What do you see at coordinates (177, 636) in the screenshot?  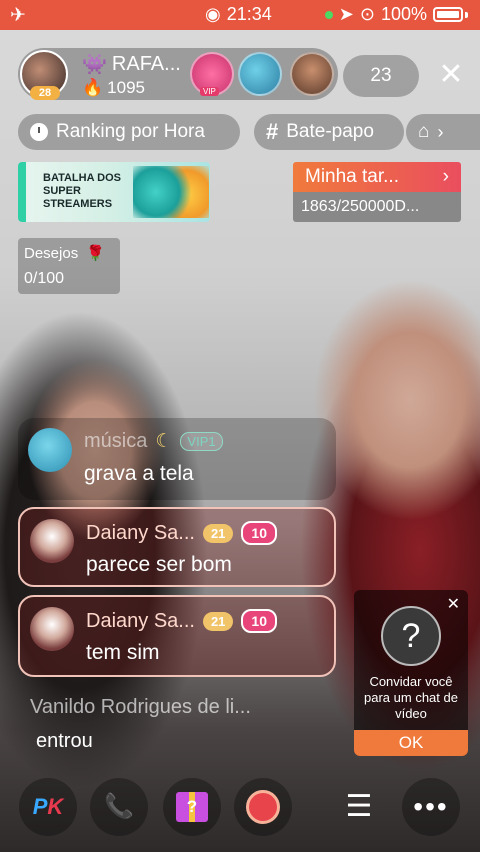 I see `chat-message: Daiany Sa... 21 10 tem sim` at bounding box center [177, 636].